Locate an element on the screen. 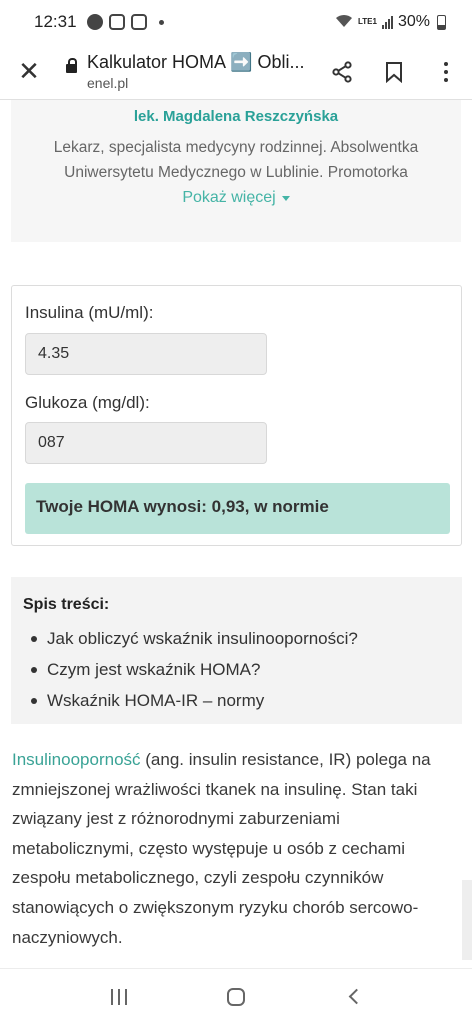 This screenshot has height=1024, width=472. status-left: 12:31 is located at coordinates (99, 22).